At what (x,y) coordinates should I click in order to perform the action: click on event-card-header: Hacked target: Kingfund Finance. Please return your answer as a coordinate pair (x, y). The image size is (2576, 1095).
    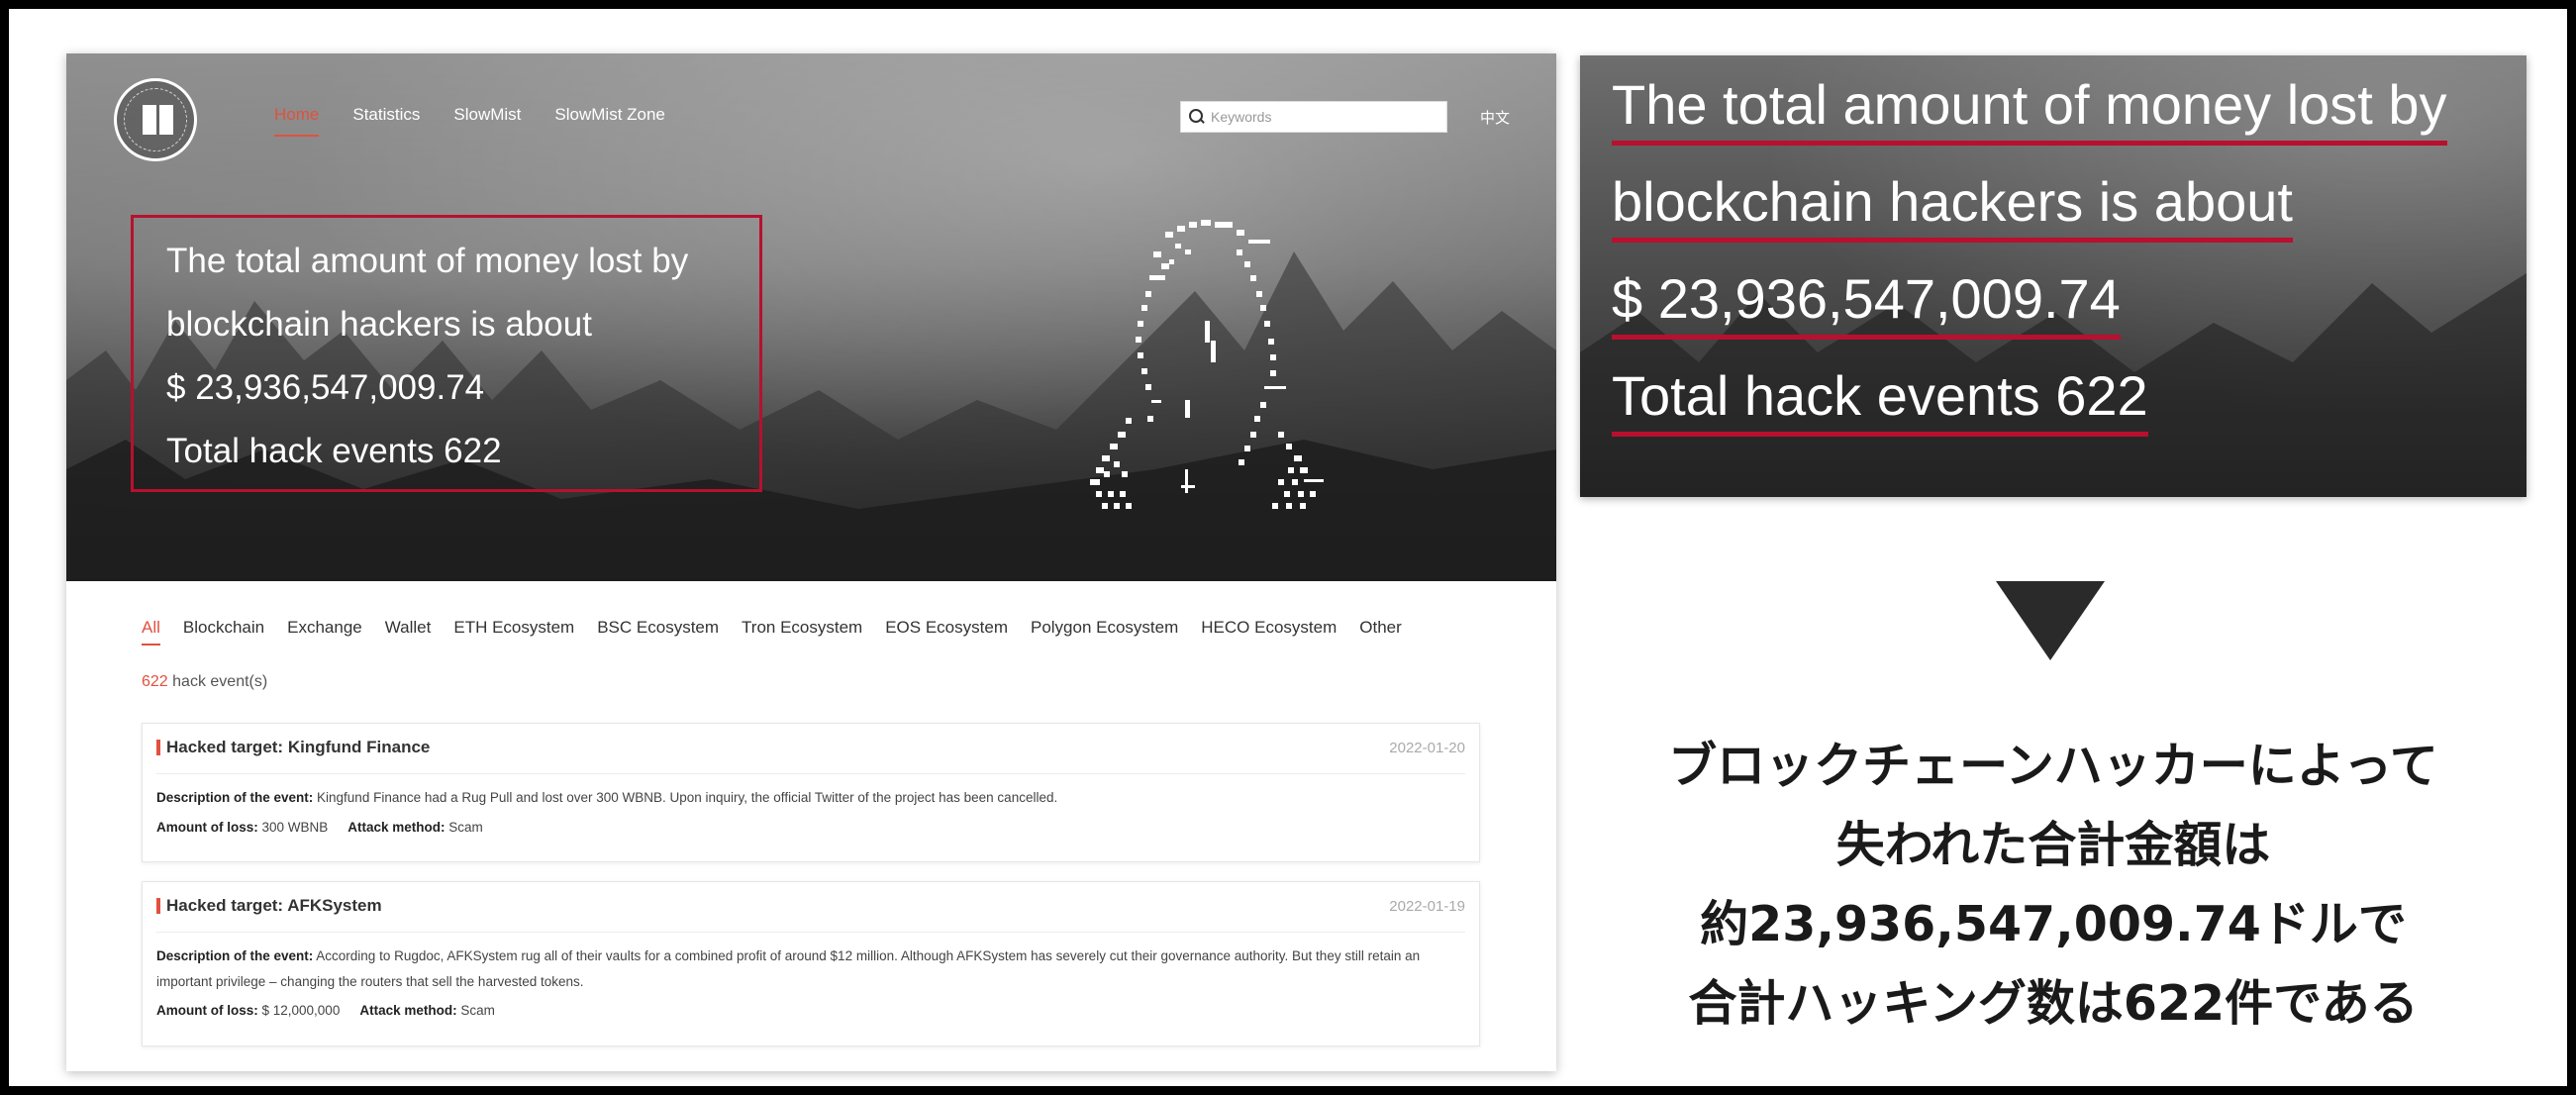
    Looking at the image, I should click on (293, 747).